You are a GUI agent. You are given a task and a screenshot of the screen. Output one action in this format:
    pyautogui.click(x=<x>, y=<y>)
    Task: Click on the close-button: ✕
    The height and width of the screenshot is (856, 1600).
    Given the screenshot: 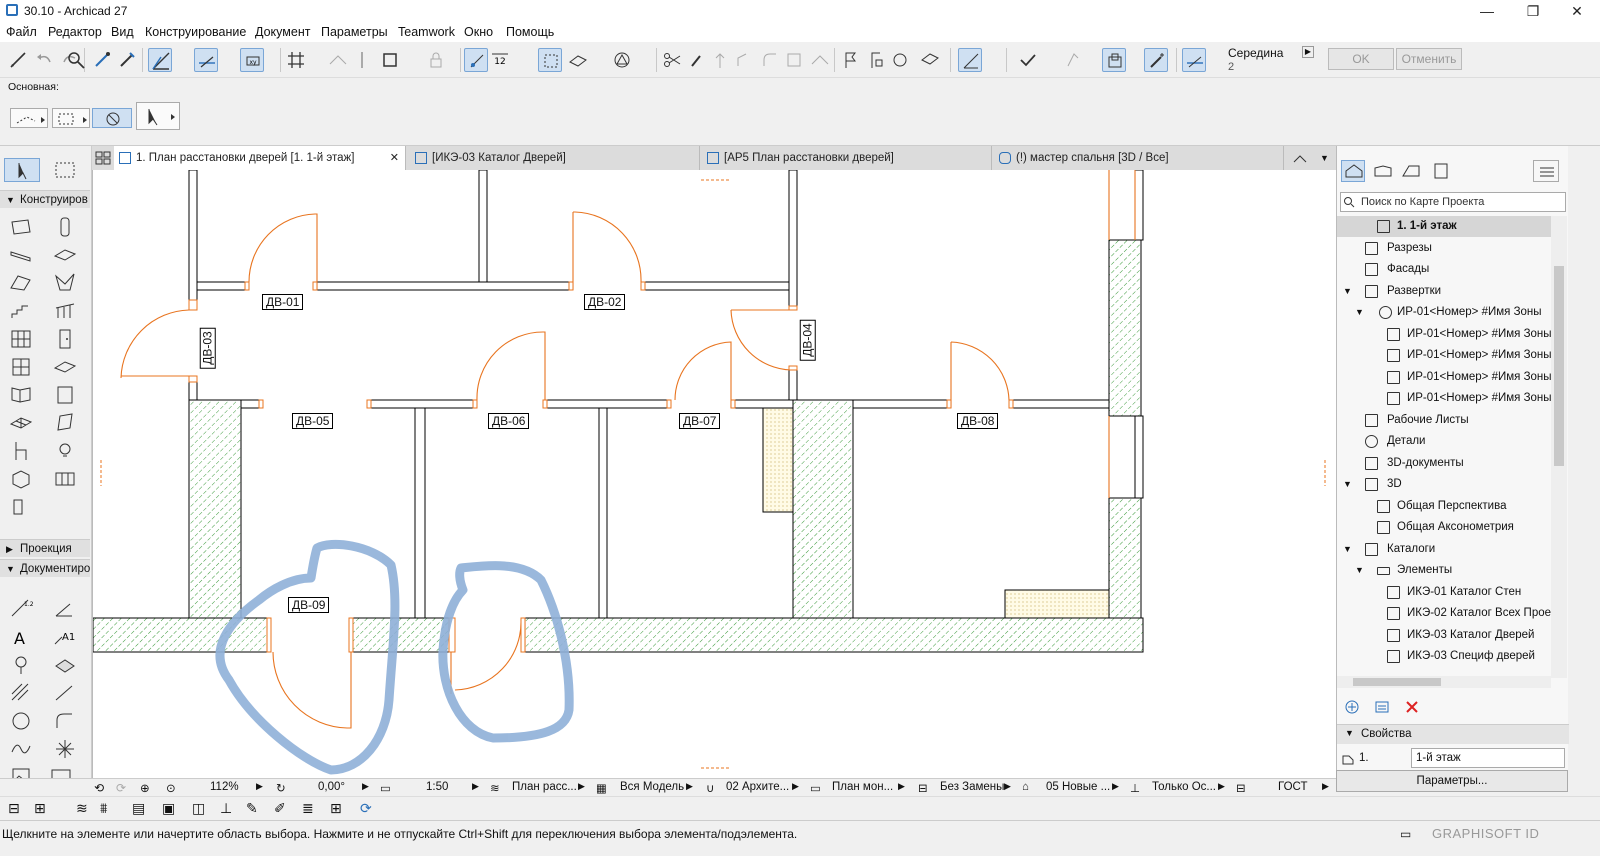 What is the action you would take?
    pyautogui.click(x=1577, y=11)
    